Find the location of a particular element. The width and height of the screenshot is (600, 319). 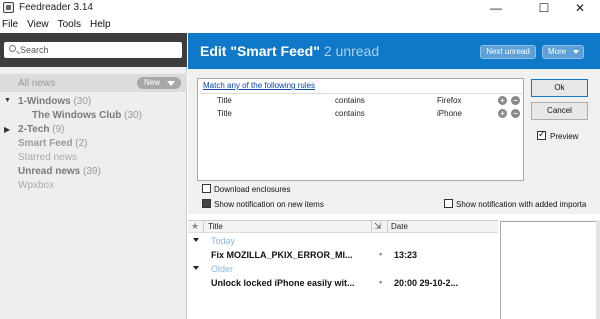

feed-label: Unread news is located at coordinates (49, 171).